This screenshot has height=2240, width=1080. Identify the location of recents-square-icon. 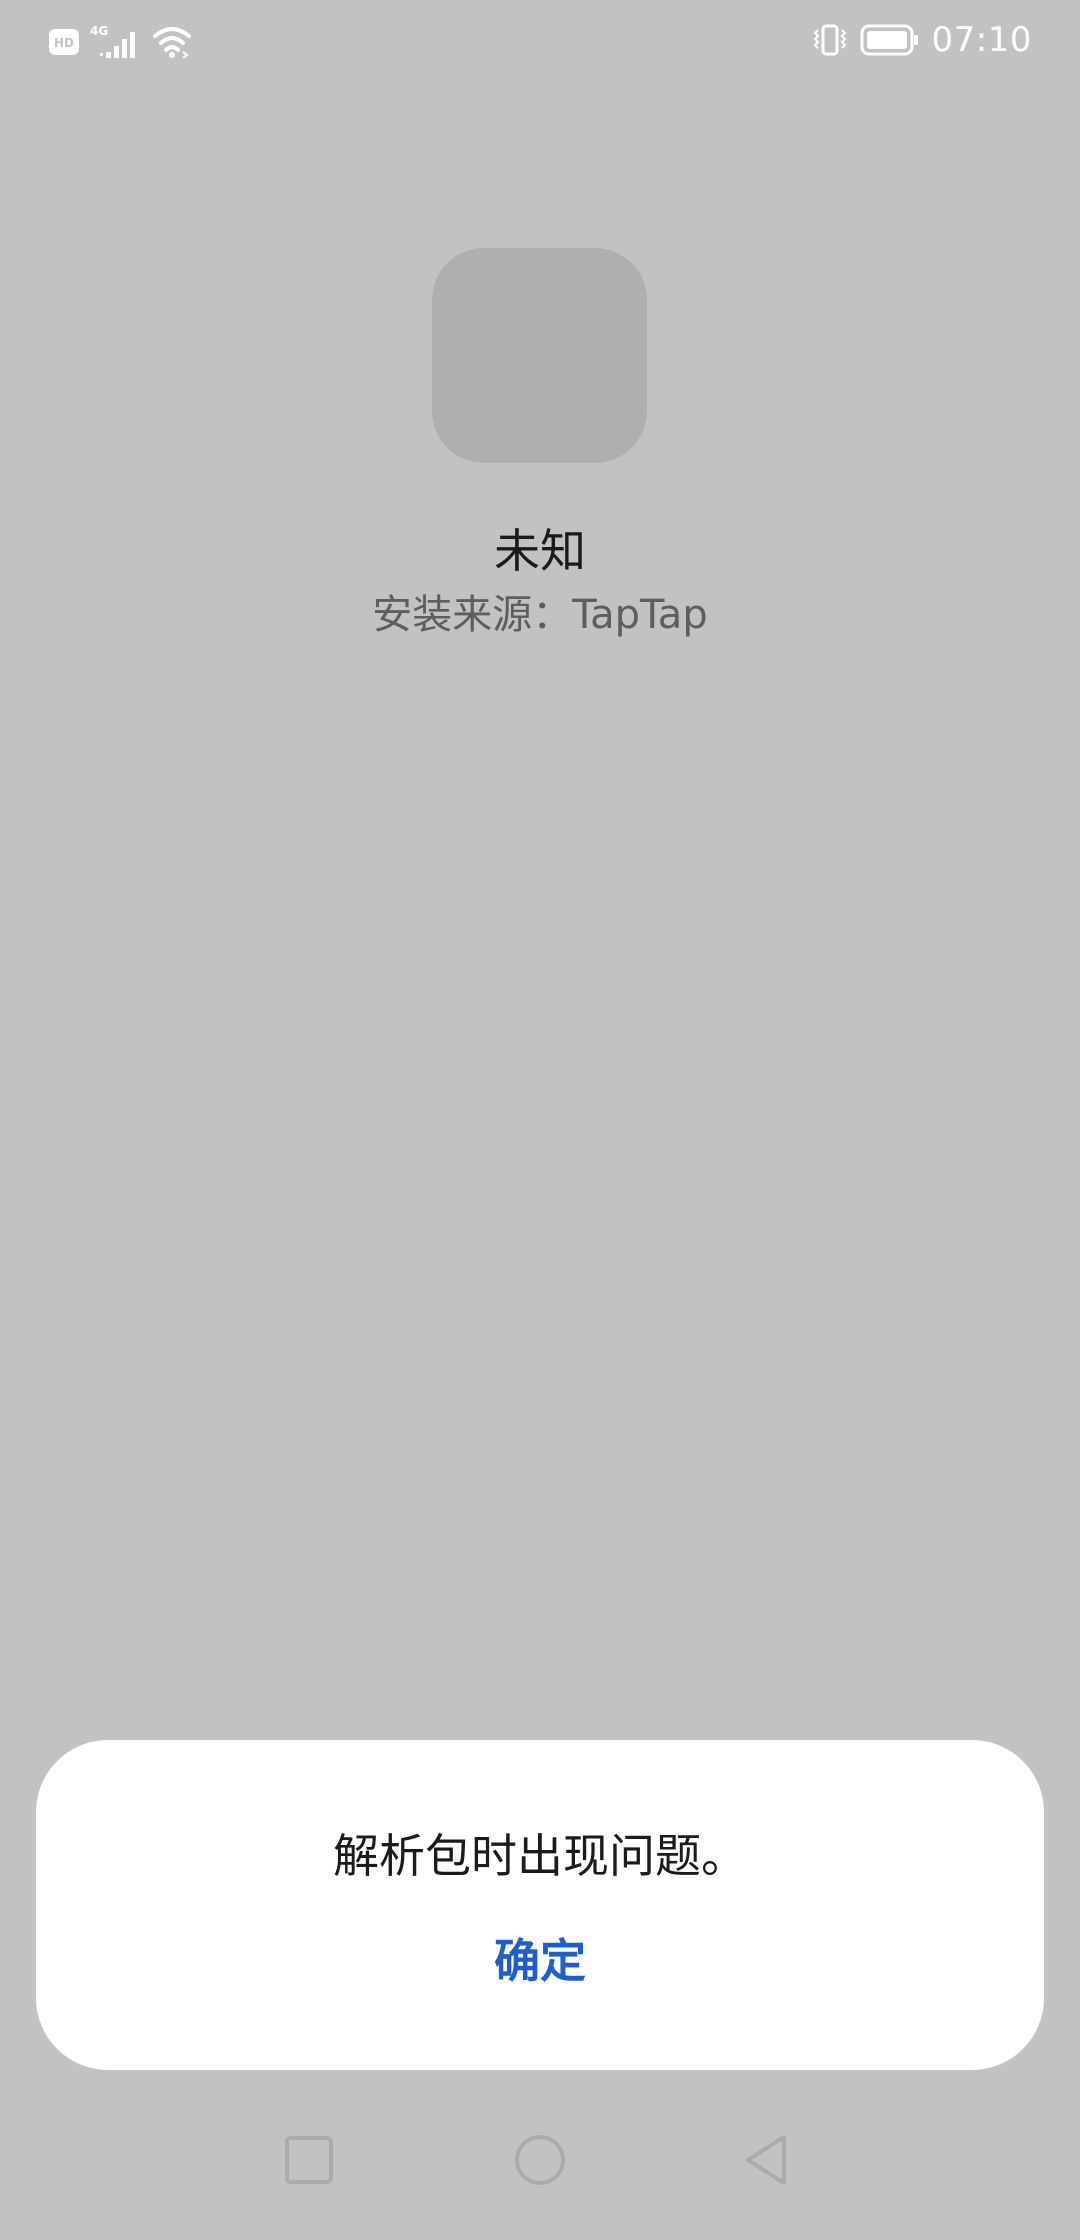
(309, 2160).